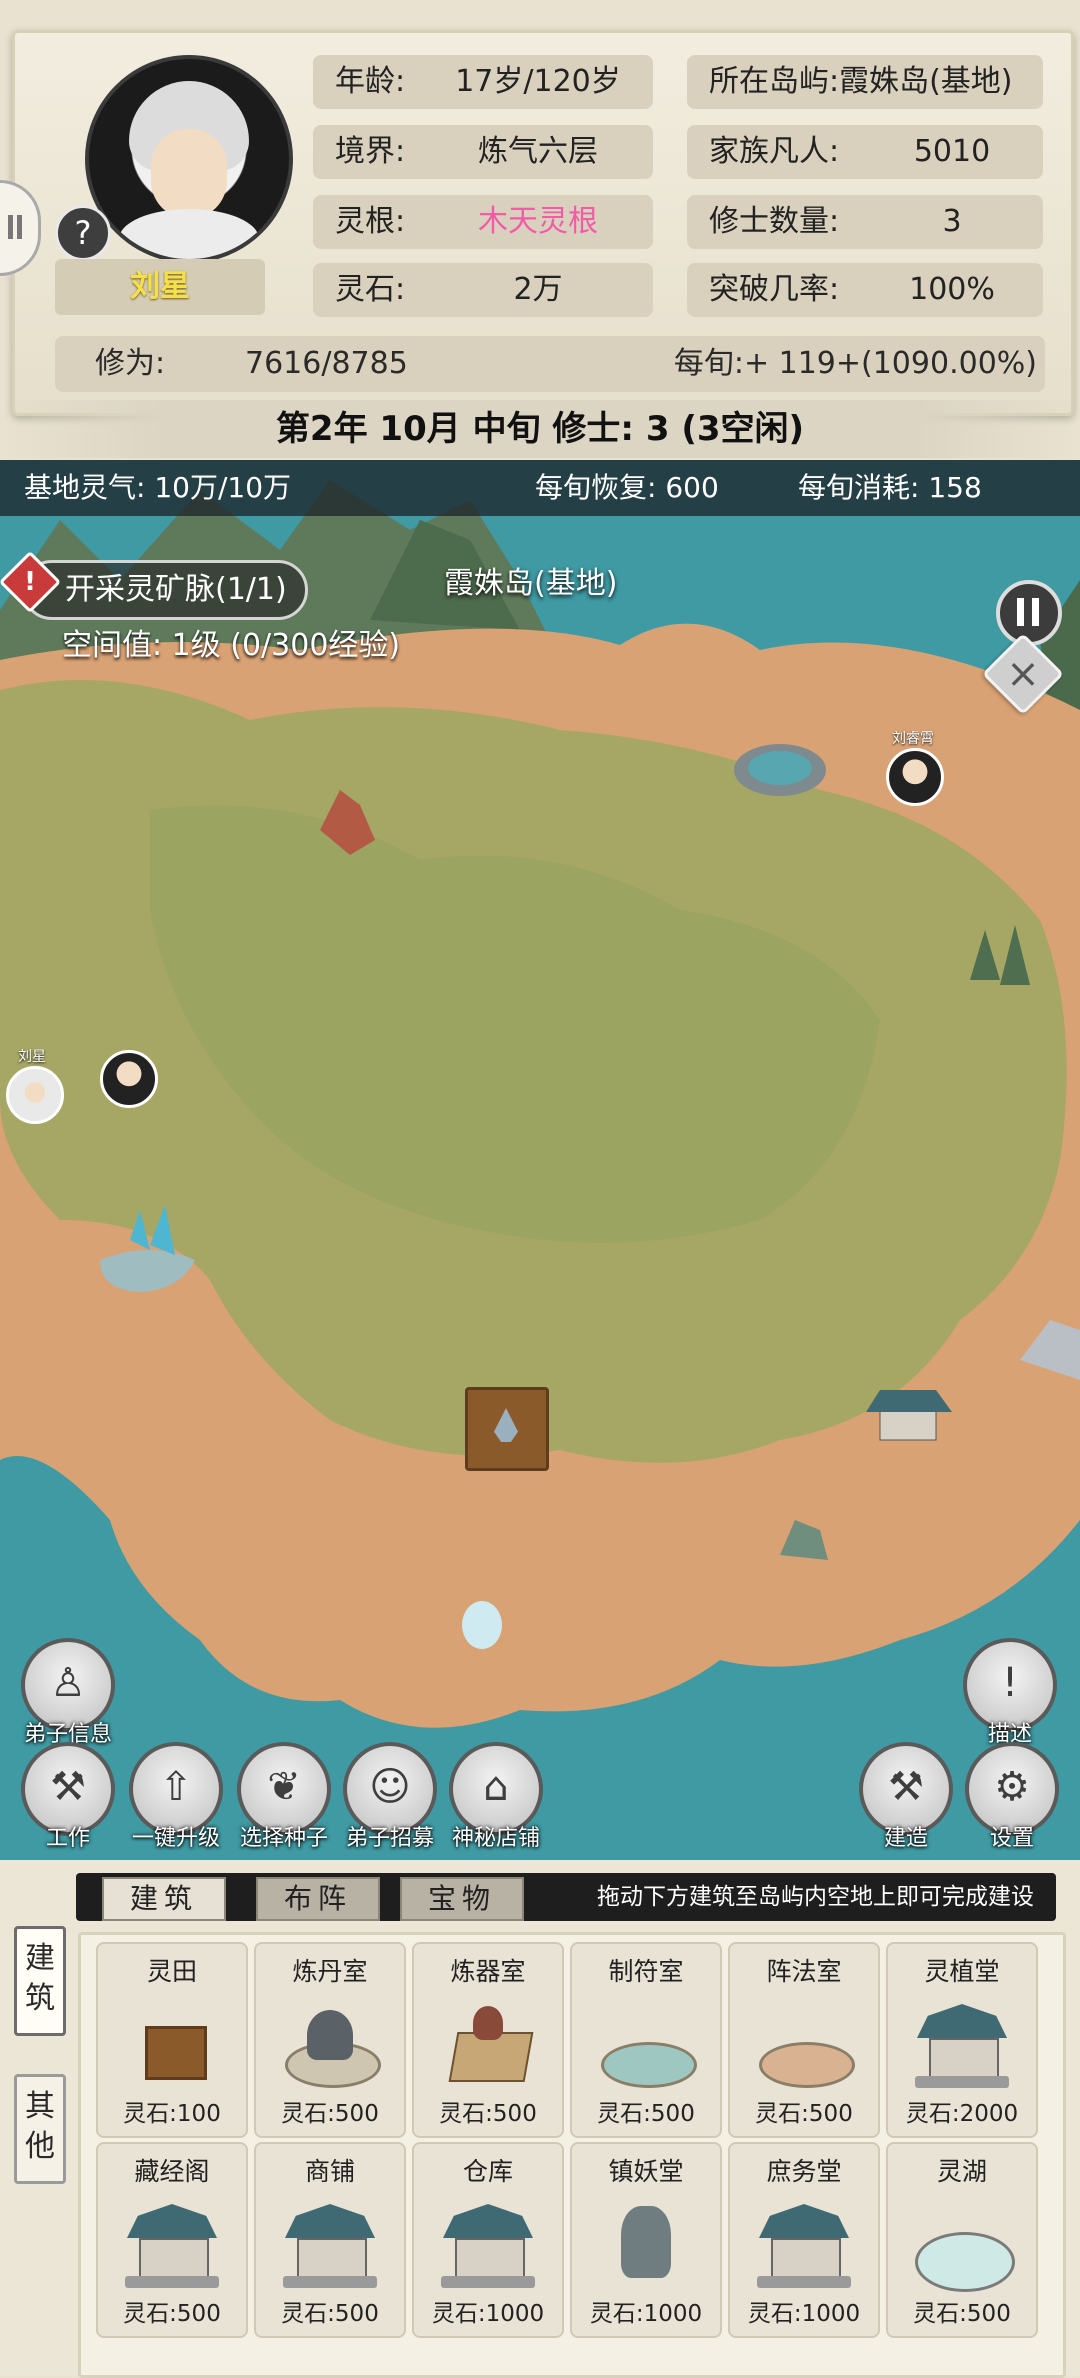 This screenshot has width=1080, height=2378. What do you see at coordinates (488, 2040) in the screenshot?
I see `building-card-forge-room: 炼器室 灵石:500` at bounding box center [488, 2040].